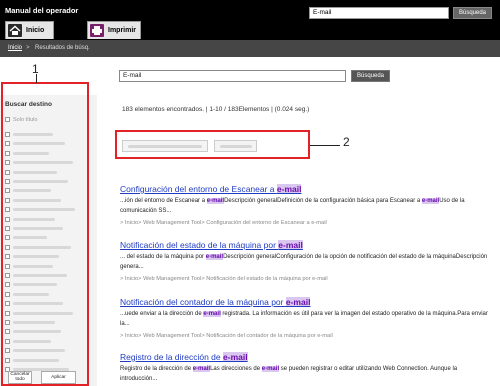  I want to click on tab-home-label: Inicio, so click(35, 30).